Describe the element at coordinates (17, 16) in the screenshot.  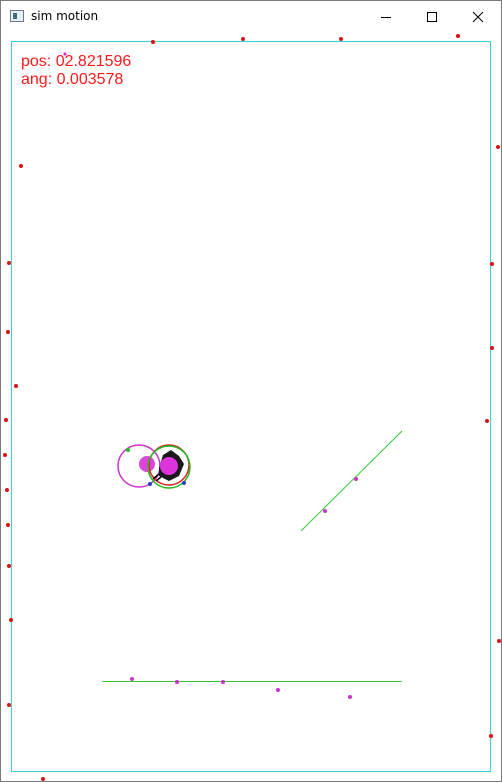
I see `app-window-icon` at that location.